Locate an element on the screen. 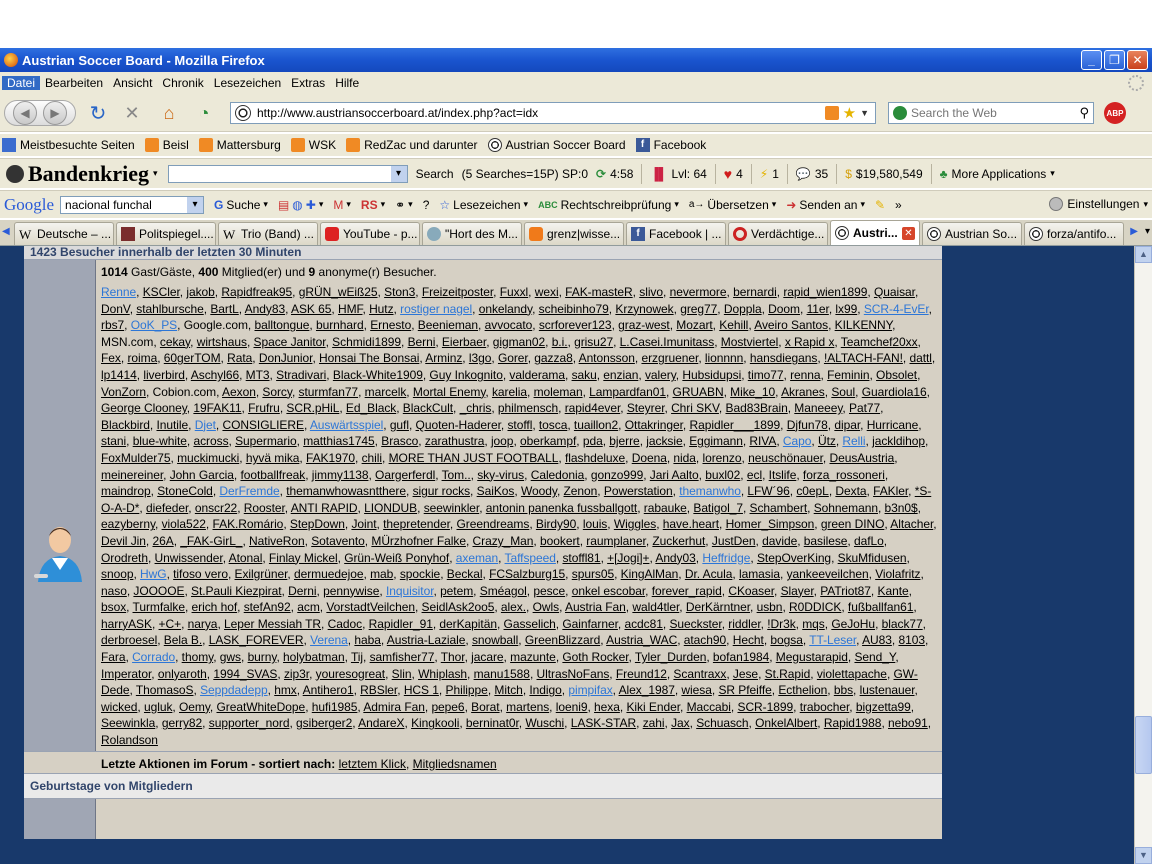  member-link: balltongue is located at coordinates (282, 325).